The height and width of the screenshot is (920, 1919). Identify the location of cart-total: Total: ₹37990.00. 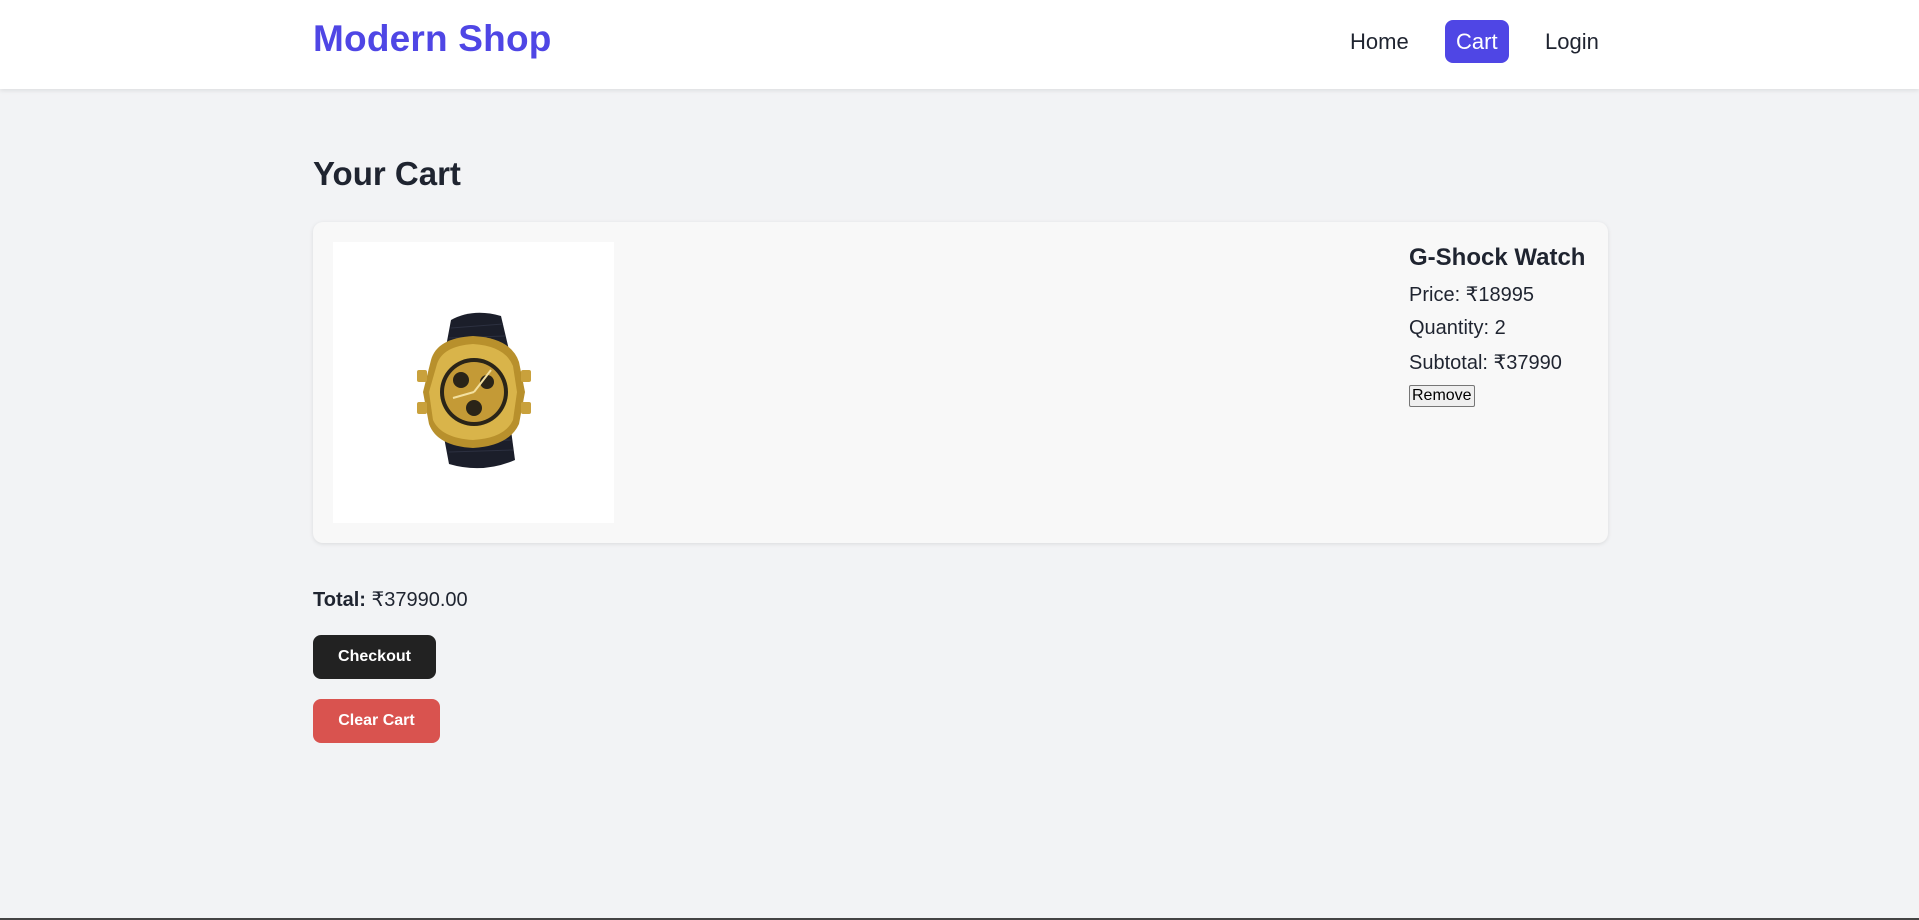
(390, 599).